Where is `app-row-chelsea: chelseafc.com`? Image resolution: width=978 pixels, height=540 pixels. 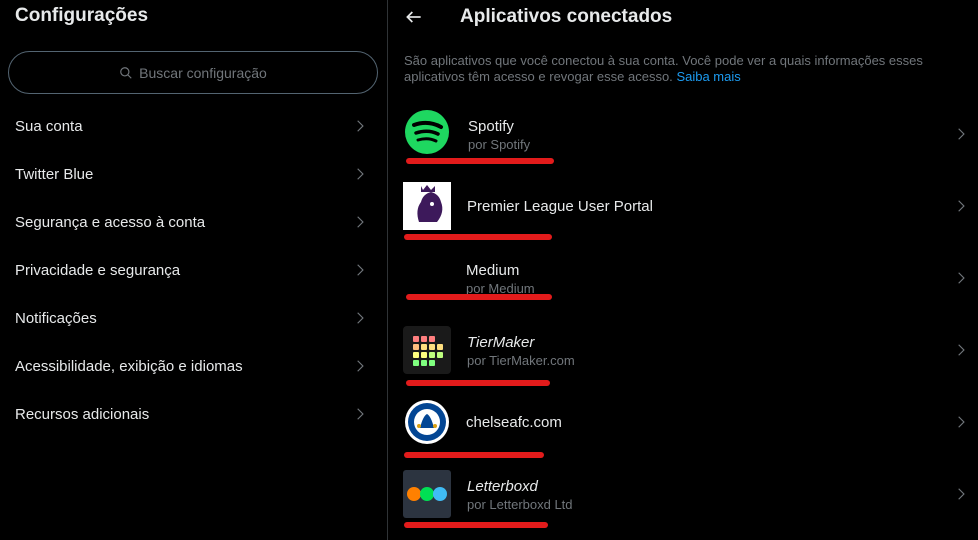 app-row-chelsea: chelseafc.com is located at coordinates (683, 429).